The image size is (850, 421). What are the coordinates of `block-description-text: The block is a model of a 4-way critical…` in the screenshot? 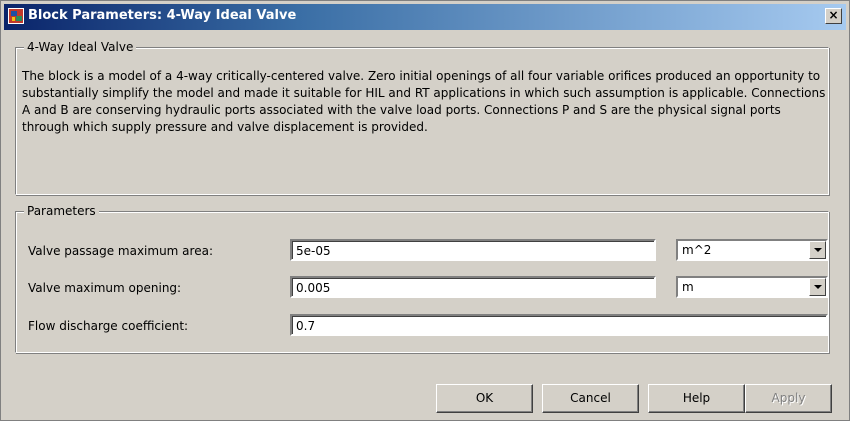 It's located at (424, 101).